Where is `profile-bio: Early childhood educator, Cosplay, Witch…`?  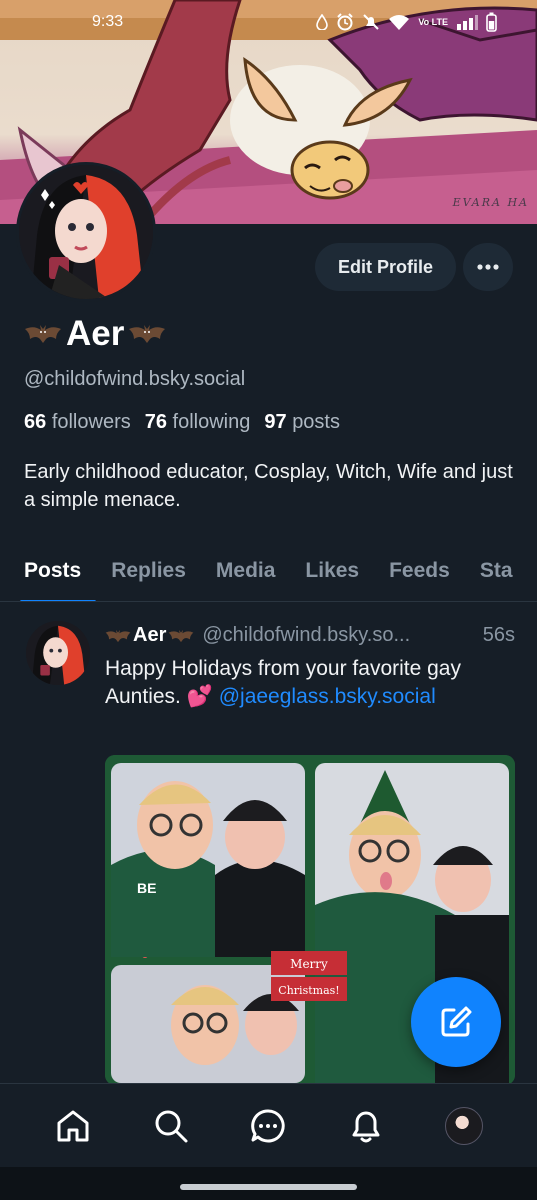
profile-bio: Early childhood educator, Cosplay, Witch… is located at coordinates (268, 486).